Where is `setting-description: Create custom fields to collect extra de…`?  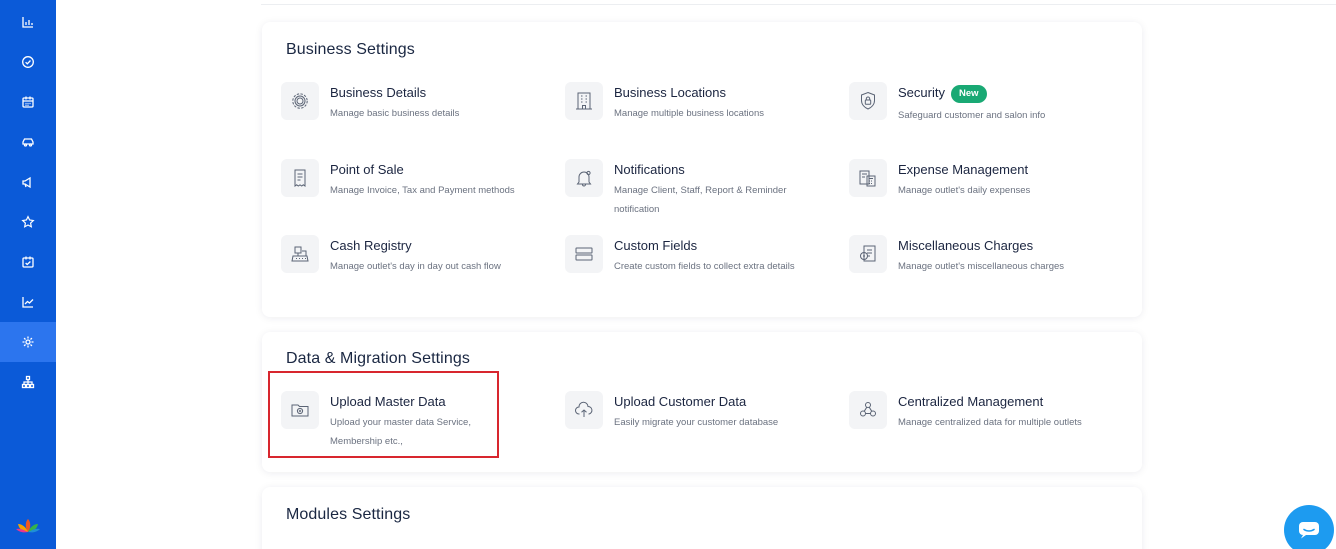
setting-description: Create custom fields to collect extra de… is located at coordinates (704, 266).